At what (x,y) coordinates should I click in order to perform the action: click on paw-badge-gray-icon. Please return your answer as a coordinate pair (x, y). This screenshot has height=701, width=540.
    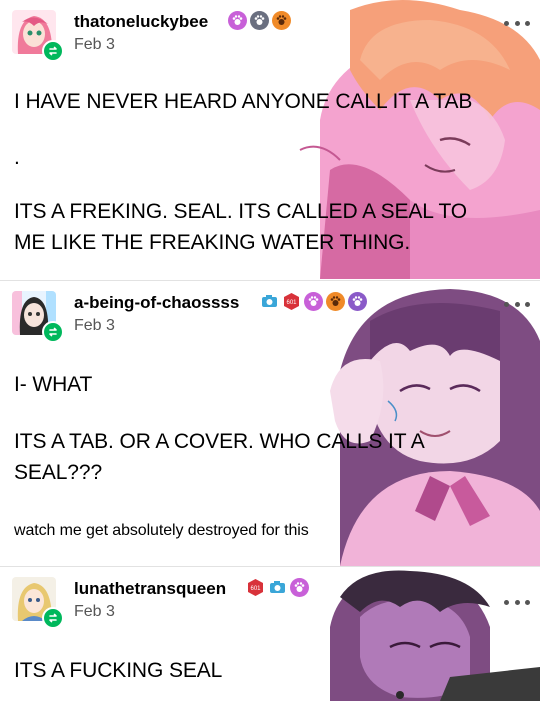
    Looking at the image, I should click on (259, 20).